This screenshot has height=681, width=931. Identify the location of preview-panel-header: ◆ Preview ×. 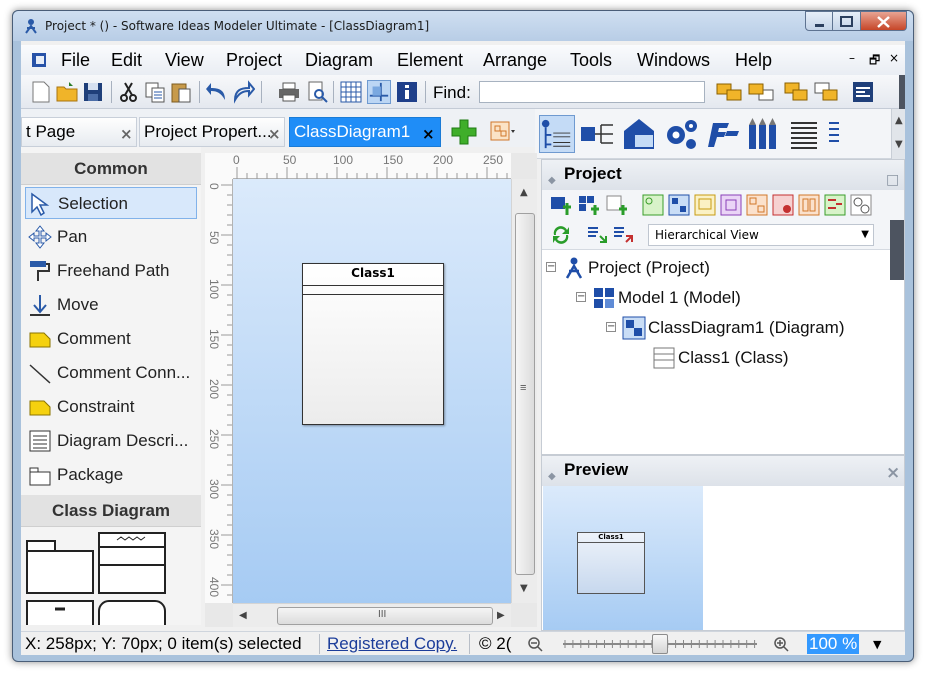
(723, 471).